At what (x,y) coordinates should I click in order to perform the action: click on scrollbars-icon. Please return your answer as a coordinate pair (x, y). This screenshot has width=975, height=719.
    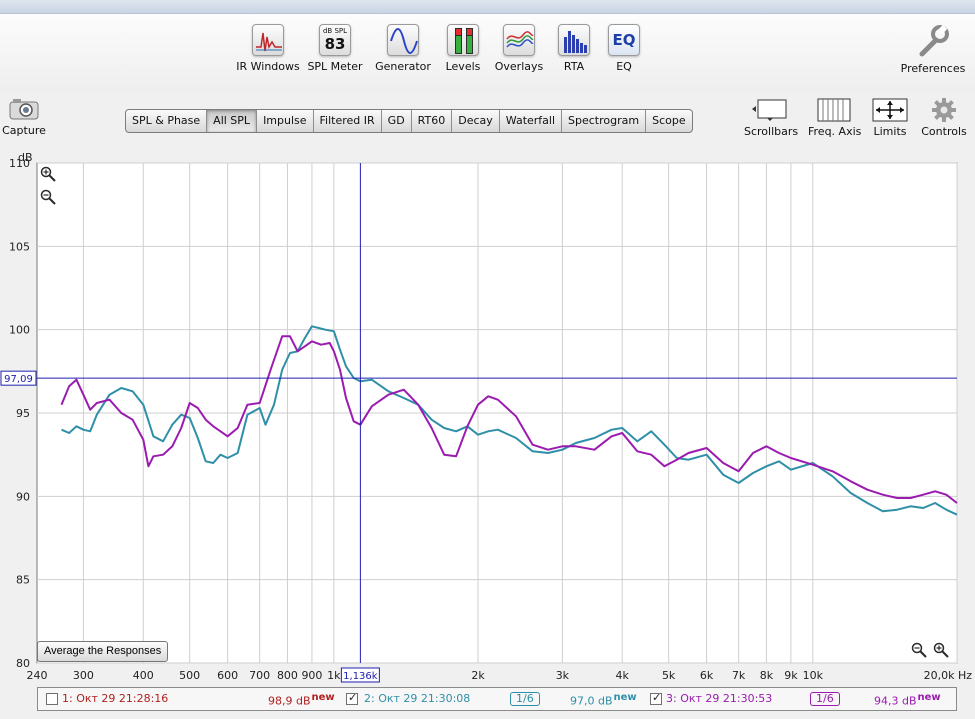
    Looking at the image, I should click on (770, 110).